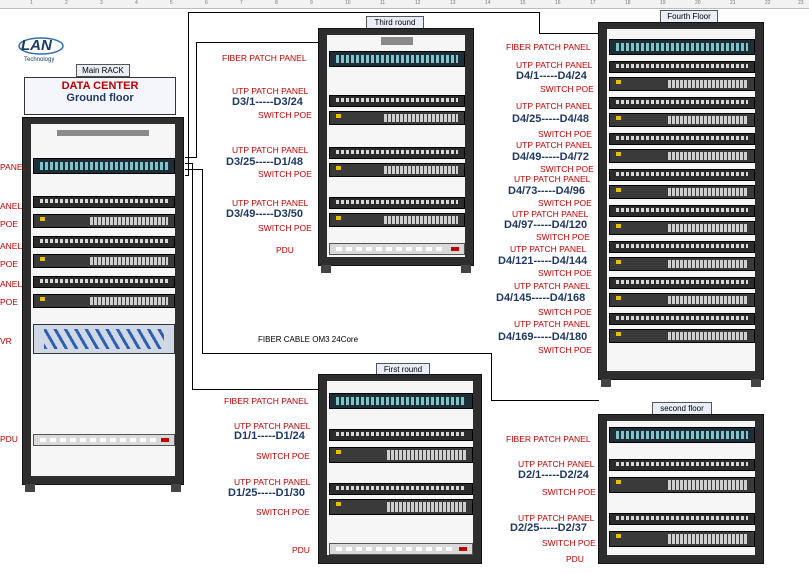 The height and width of the screenshot is (573, 809). I want to click on port-range: D3/25-----D1/48, so click(265, 162).